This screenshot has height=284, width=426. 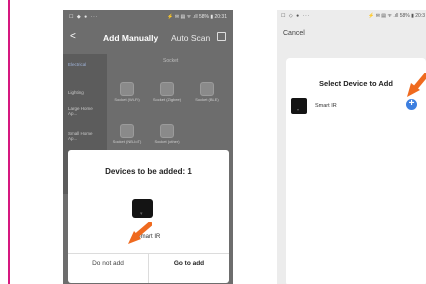 What do you see at coordinates (130, 38) in the screenshot?
I see `tab-add-manually: Add Manually` at bounding box center [130, 38].